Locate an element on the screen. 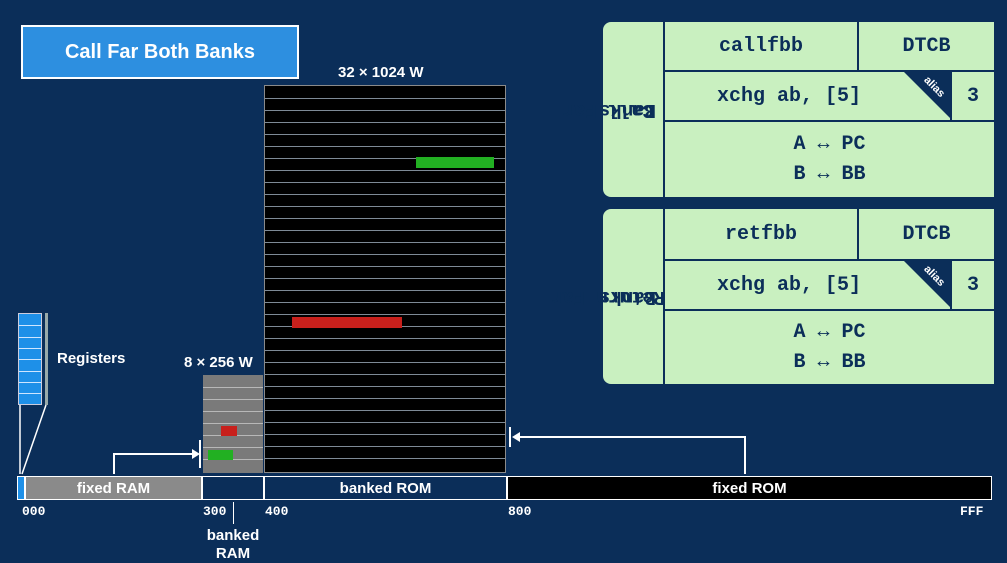 The width and height of the screenshot is (1007, 563). retfbb-cycles: 3 is located at coordinates (973, 285).